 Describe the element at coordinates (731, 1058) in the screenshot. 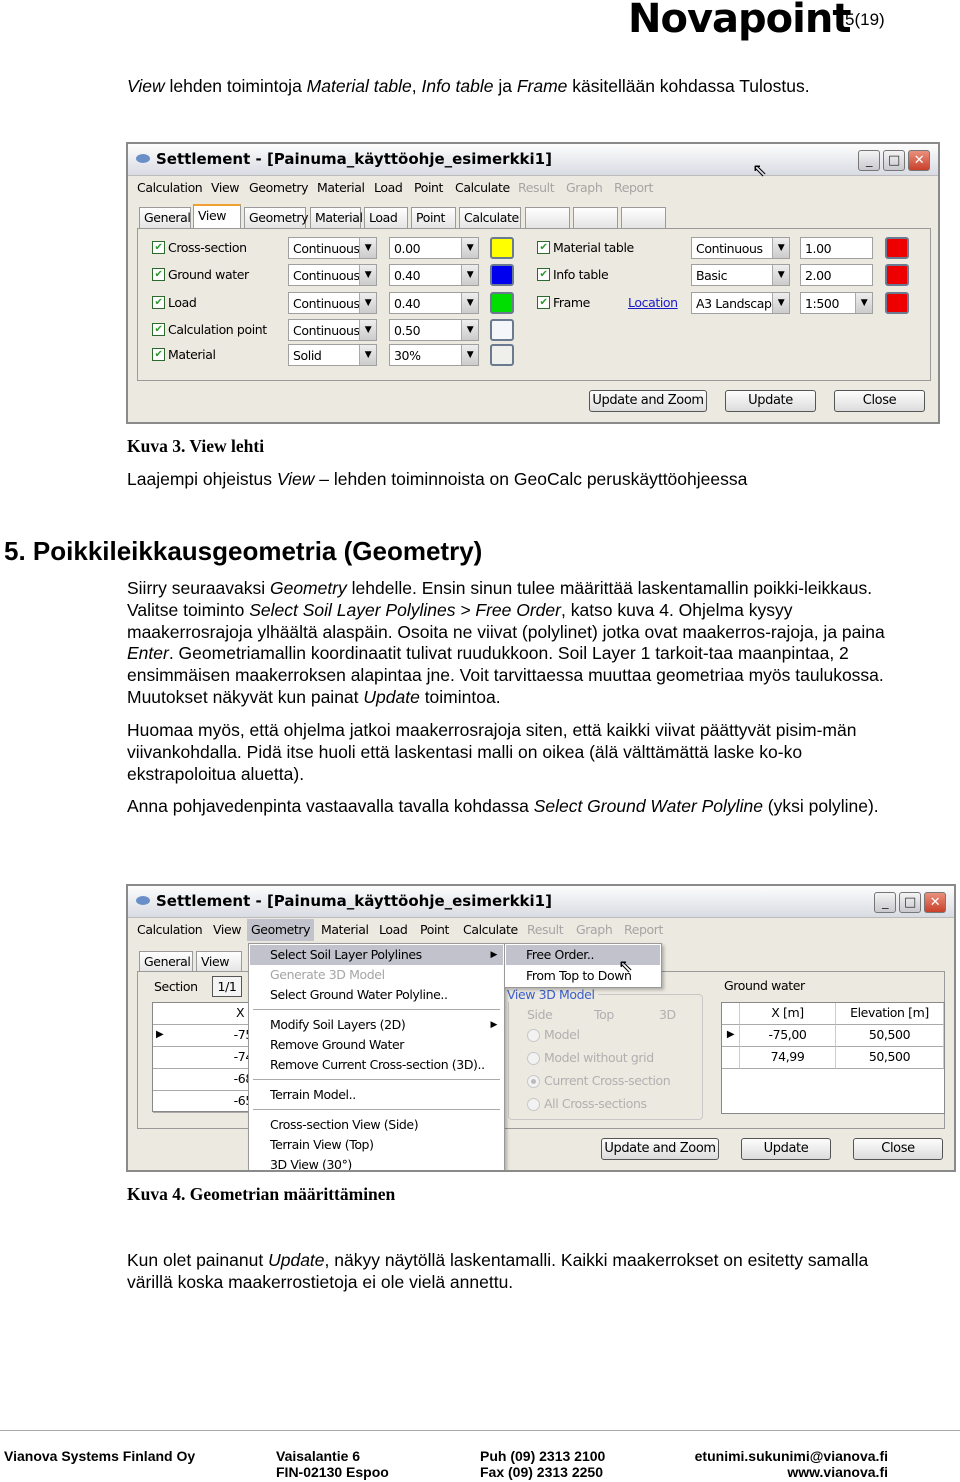

I see `row-header` at that location.